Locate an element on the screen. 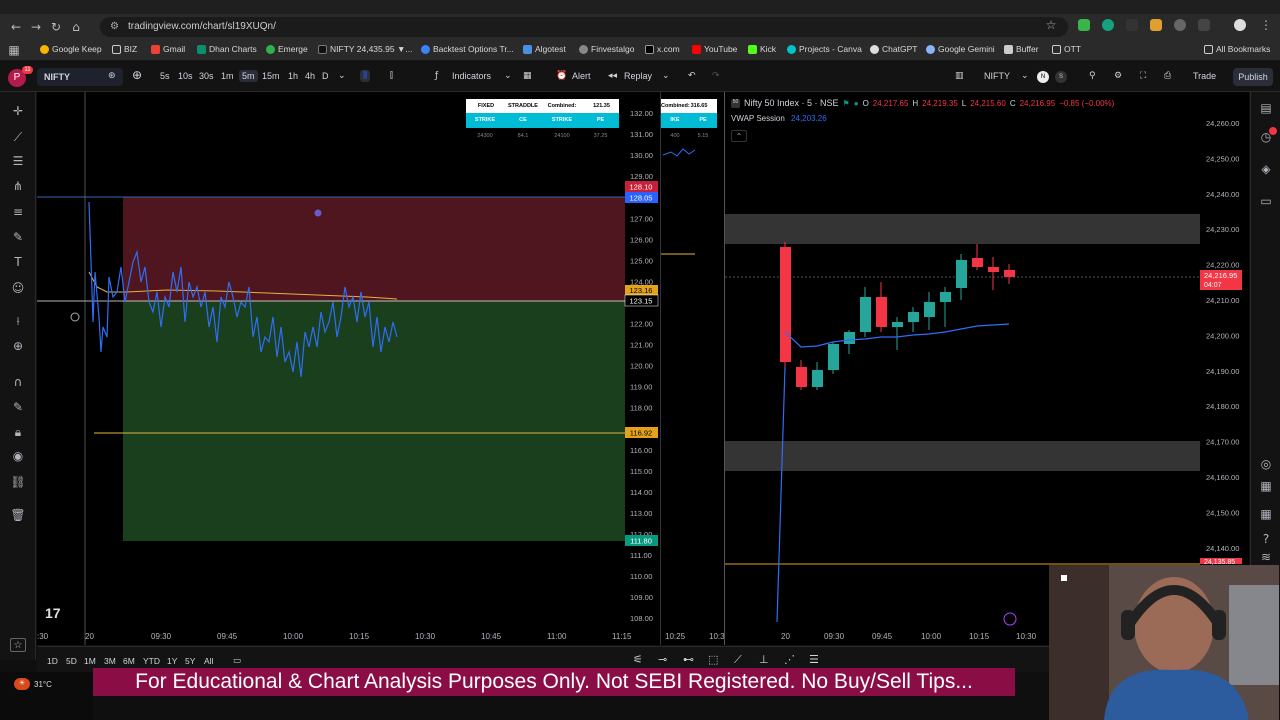 This screenshot has height=720, width=1280. bookmark-item: Kick is located at coordinates (762, 49).